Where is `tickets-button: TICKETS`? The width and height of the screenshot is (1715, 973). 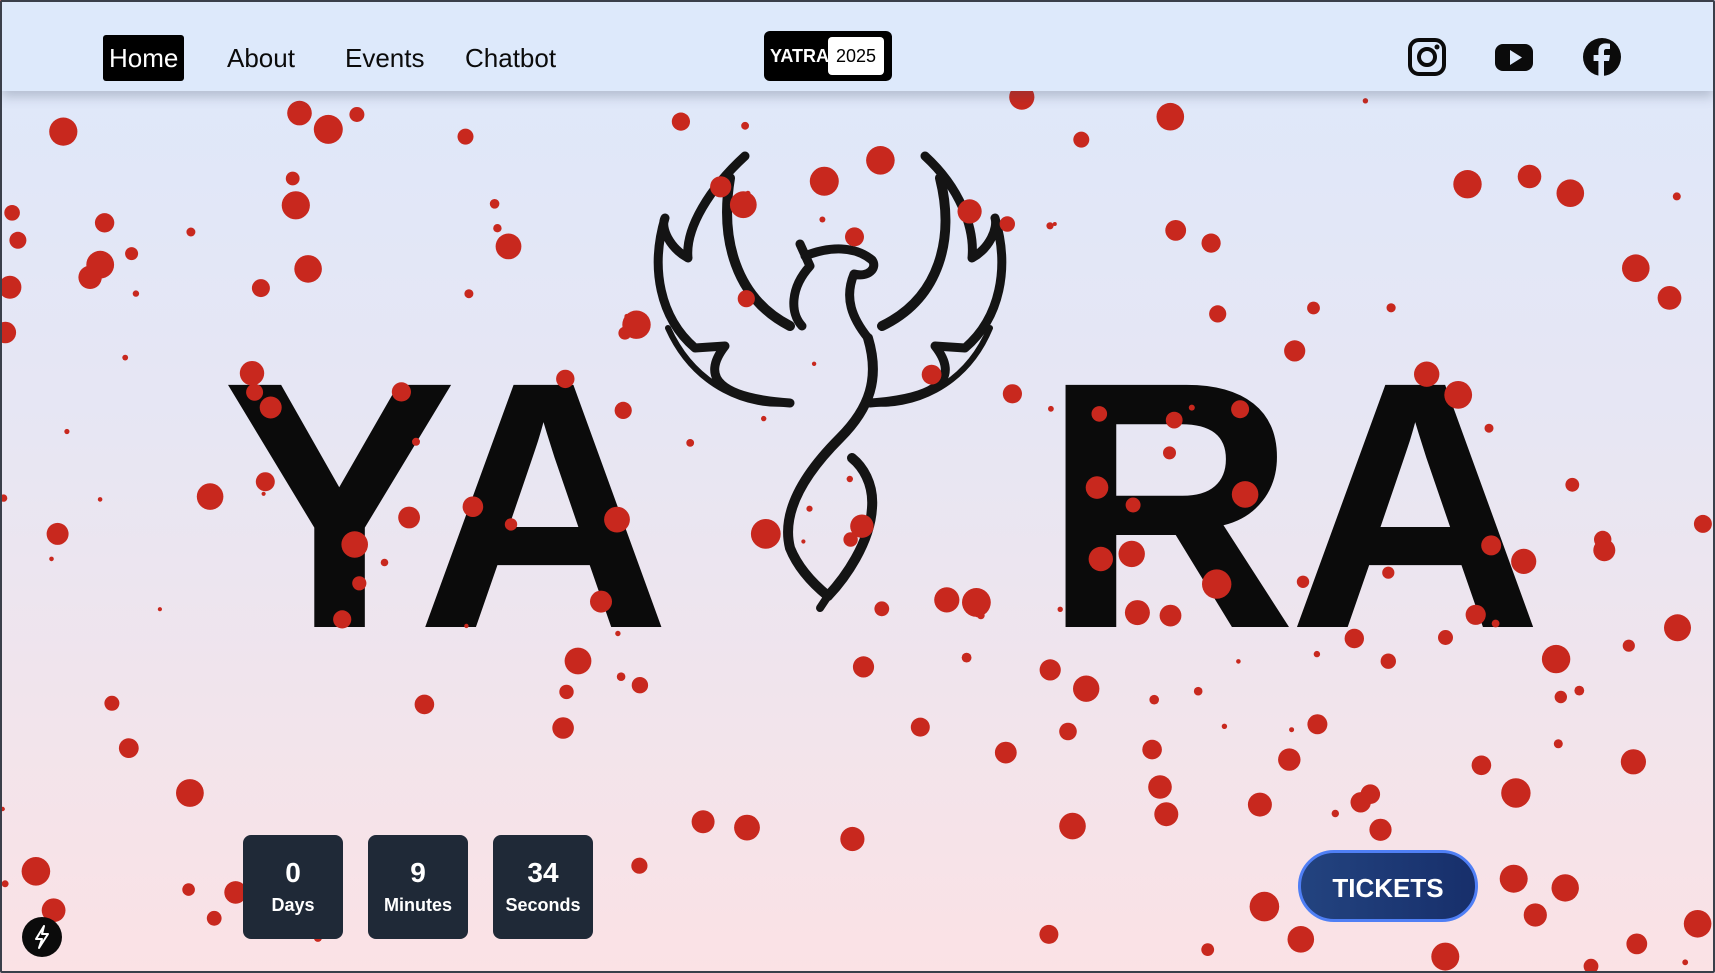 tickets-button: TICKETS is located at coordinates (1388, 886).